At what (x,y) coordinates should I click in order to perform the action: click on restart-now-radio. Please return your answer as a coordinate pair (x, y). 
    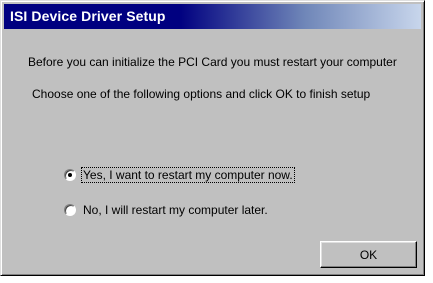
    Looking at the image, I should click on (70, 175).